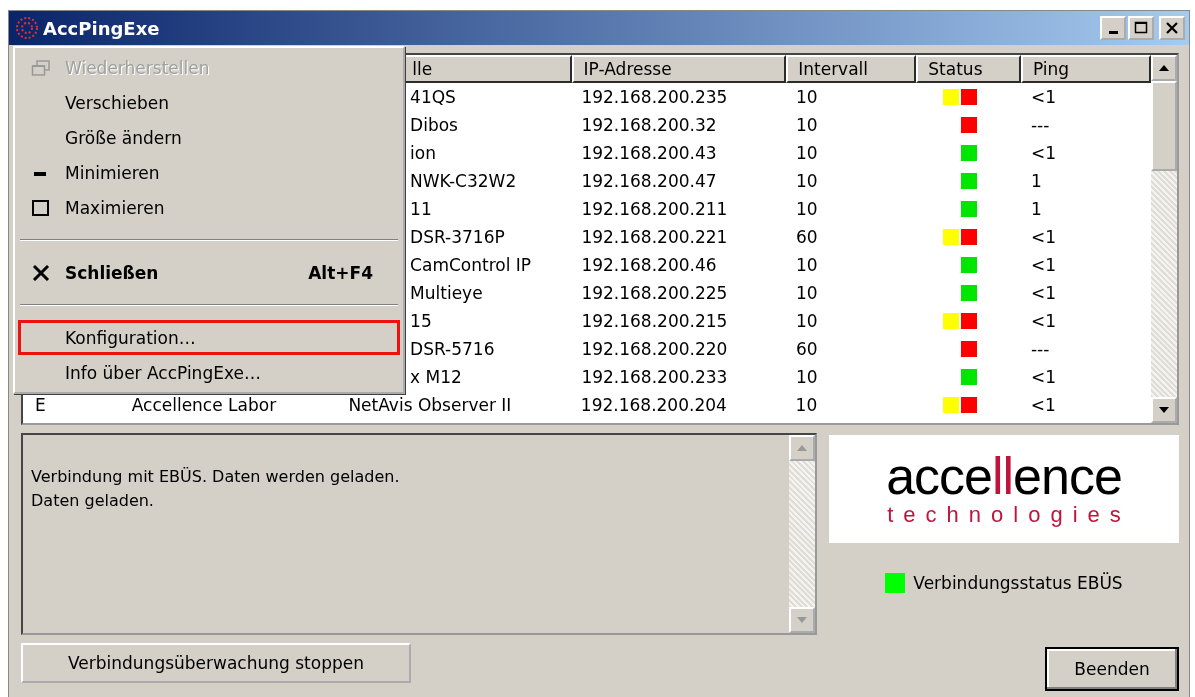 This screenshot has width=1195, height=697. What do you see at coordinates (1113, 32) in the screenshot?
I see `minimize-icon` at bounding box center [1113, 32].